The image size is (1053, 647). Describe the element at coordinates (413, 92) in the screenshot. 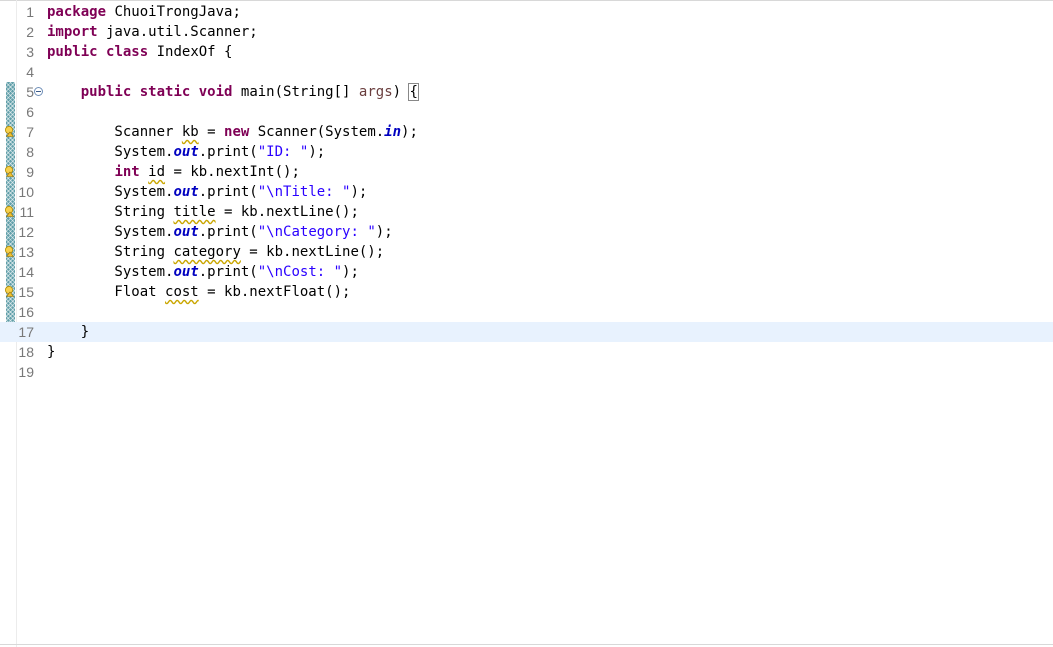

I see `token-bracket: {` at that location.